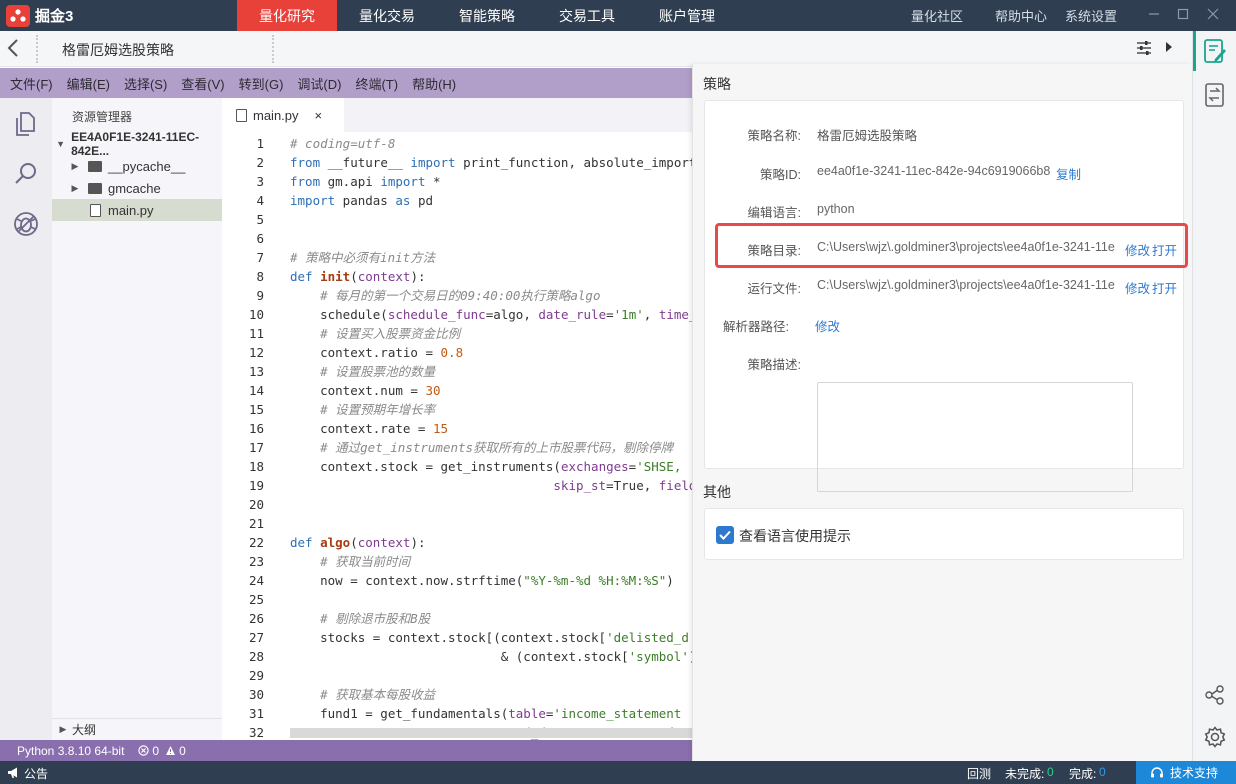  Describe the element at coordinates (1215, 695) in the screenshot. I see `share-icon` at that location.